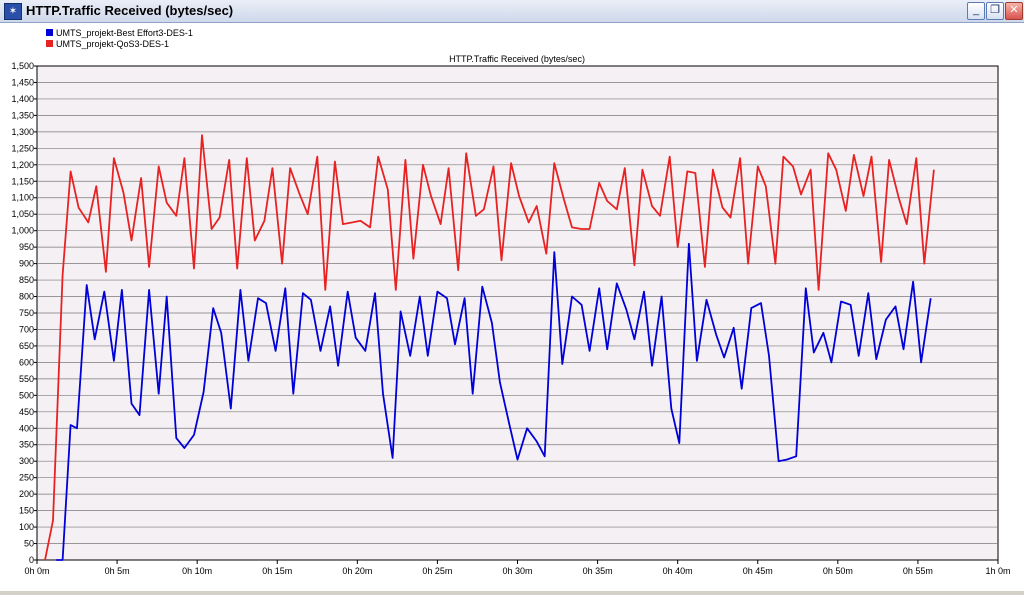  What do you see at coordinates (357, 571) in the screenshot?
I see `x-tick-label: 0h 20m` at bounding box center [357, 571].